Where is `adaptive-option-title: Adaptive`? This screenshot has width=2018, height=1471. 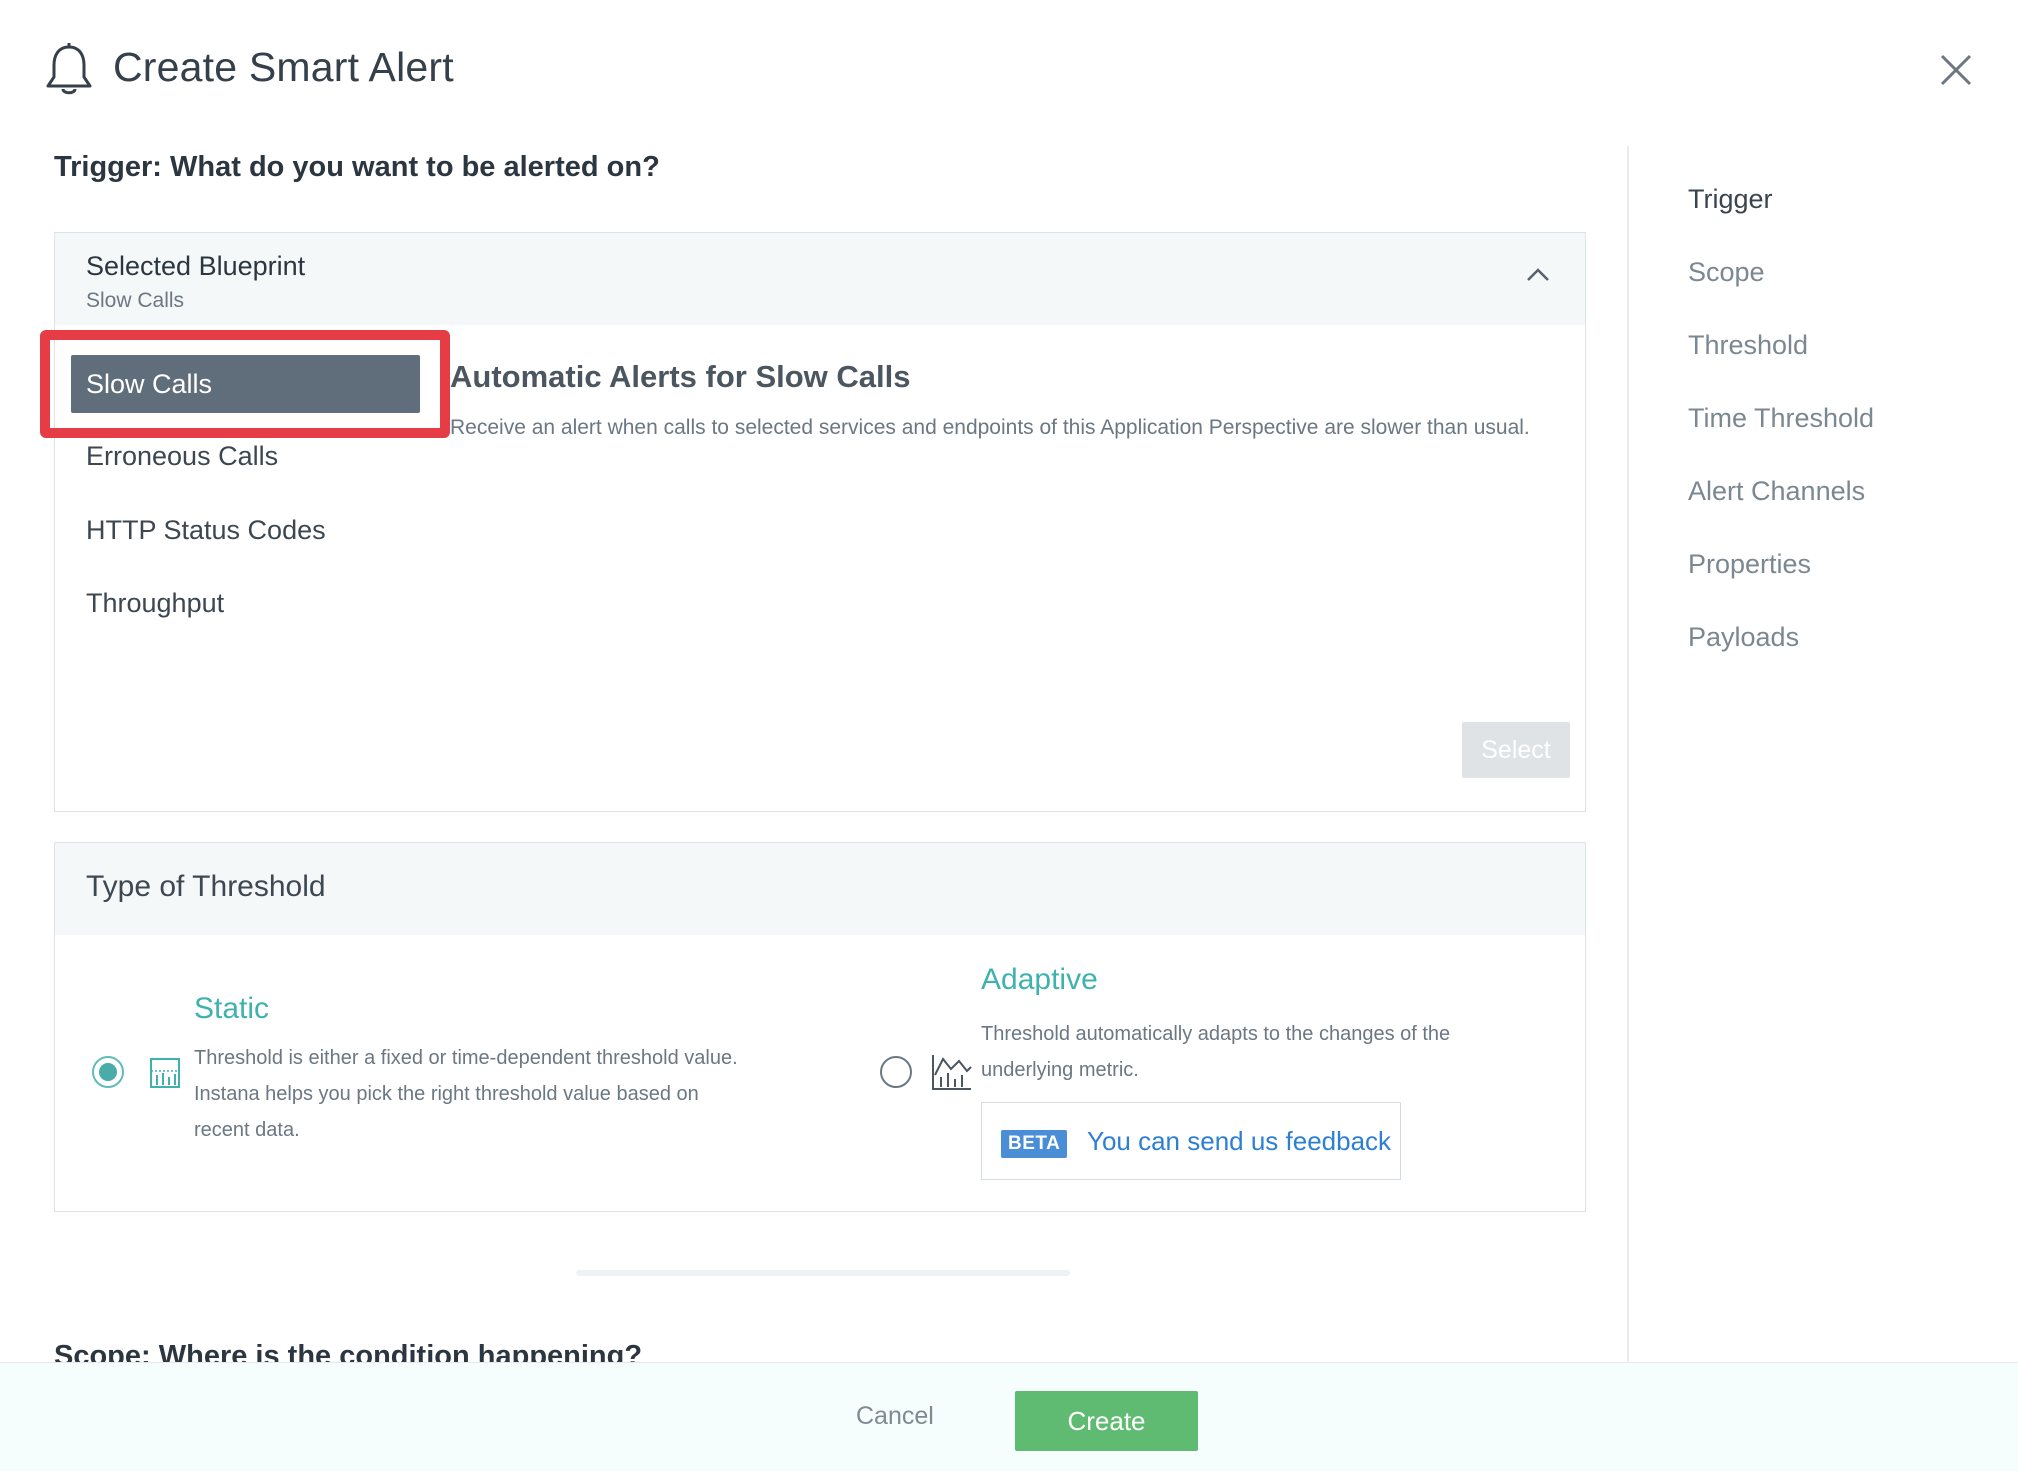 adaptive-option-title: Adaptive is located at coordinates (1039, 980).